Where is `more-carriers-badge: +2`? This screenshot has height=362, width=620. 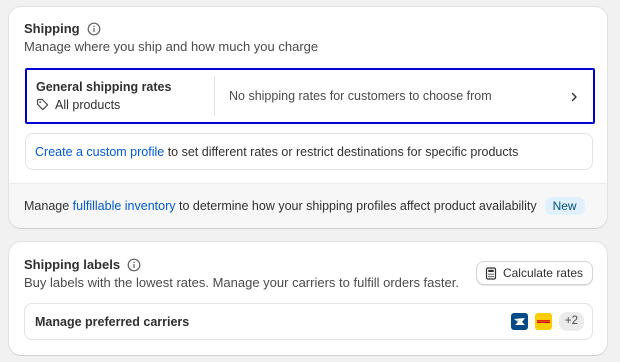 more-carriers-badge: +2 is located at coordinates (571, 321).